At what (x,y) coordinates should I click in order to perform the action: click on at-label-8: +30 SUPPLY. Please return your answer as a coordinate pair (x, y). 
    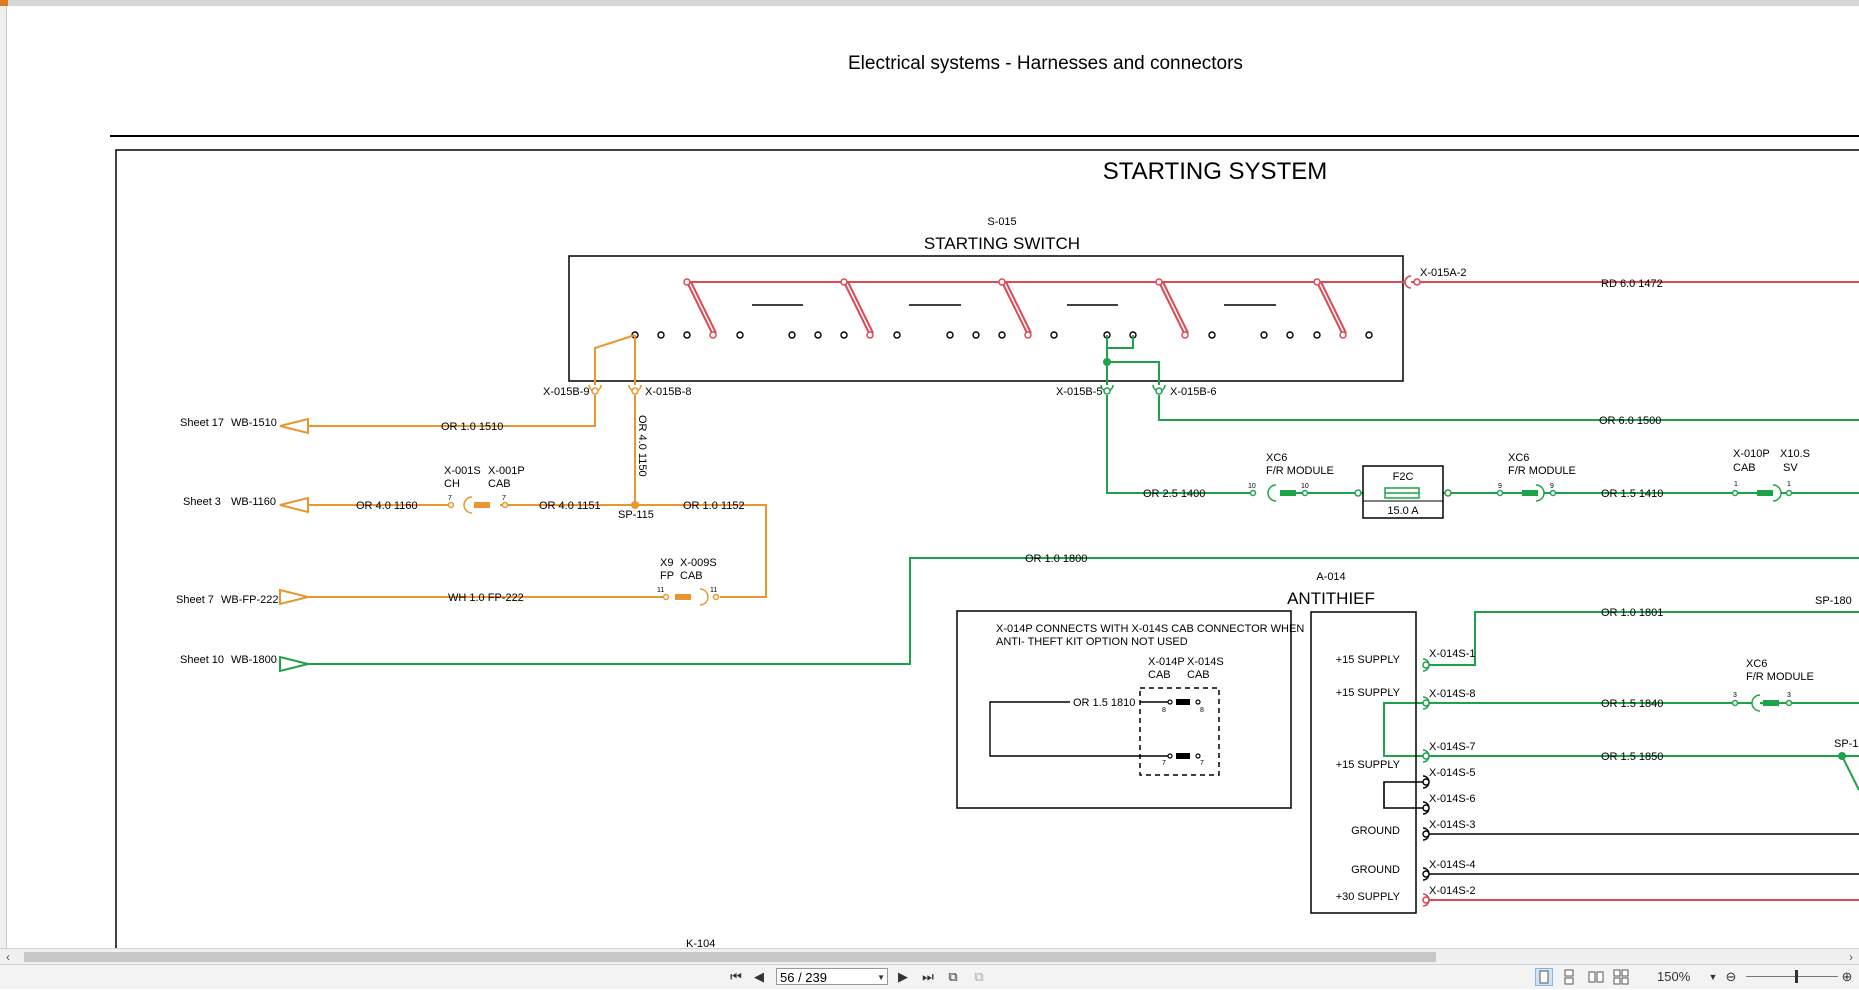
    Looking at the image, I should click on (1368, 897).